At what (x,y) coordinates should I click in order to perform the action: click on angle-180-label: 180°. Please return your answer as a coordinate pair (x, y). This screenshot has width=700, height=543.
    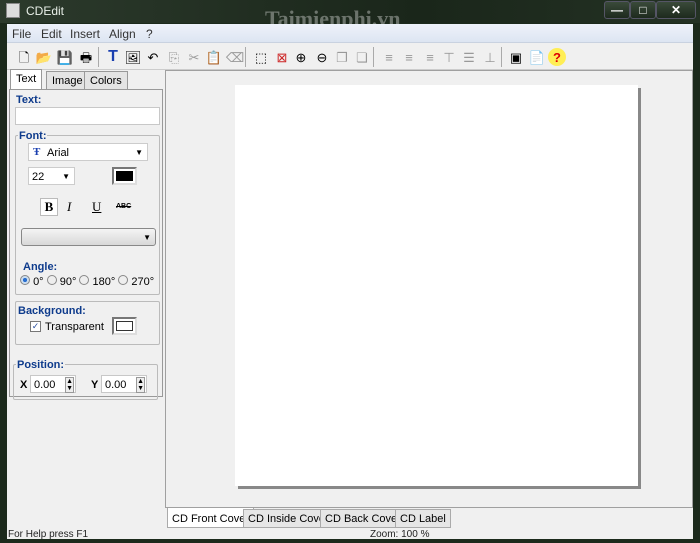
    Looking at the image, I should click on (104, 282).